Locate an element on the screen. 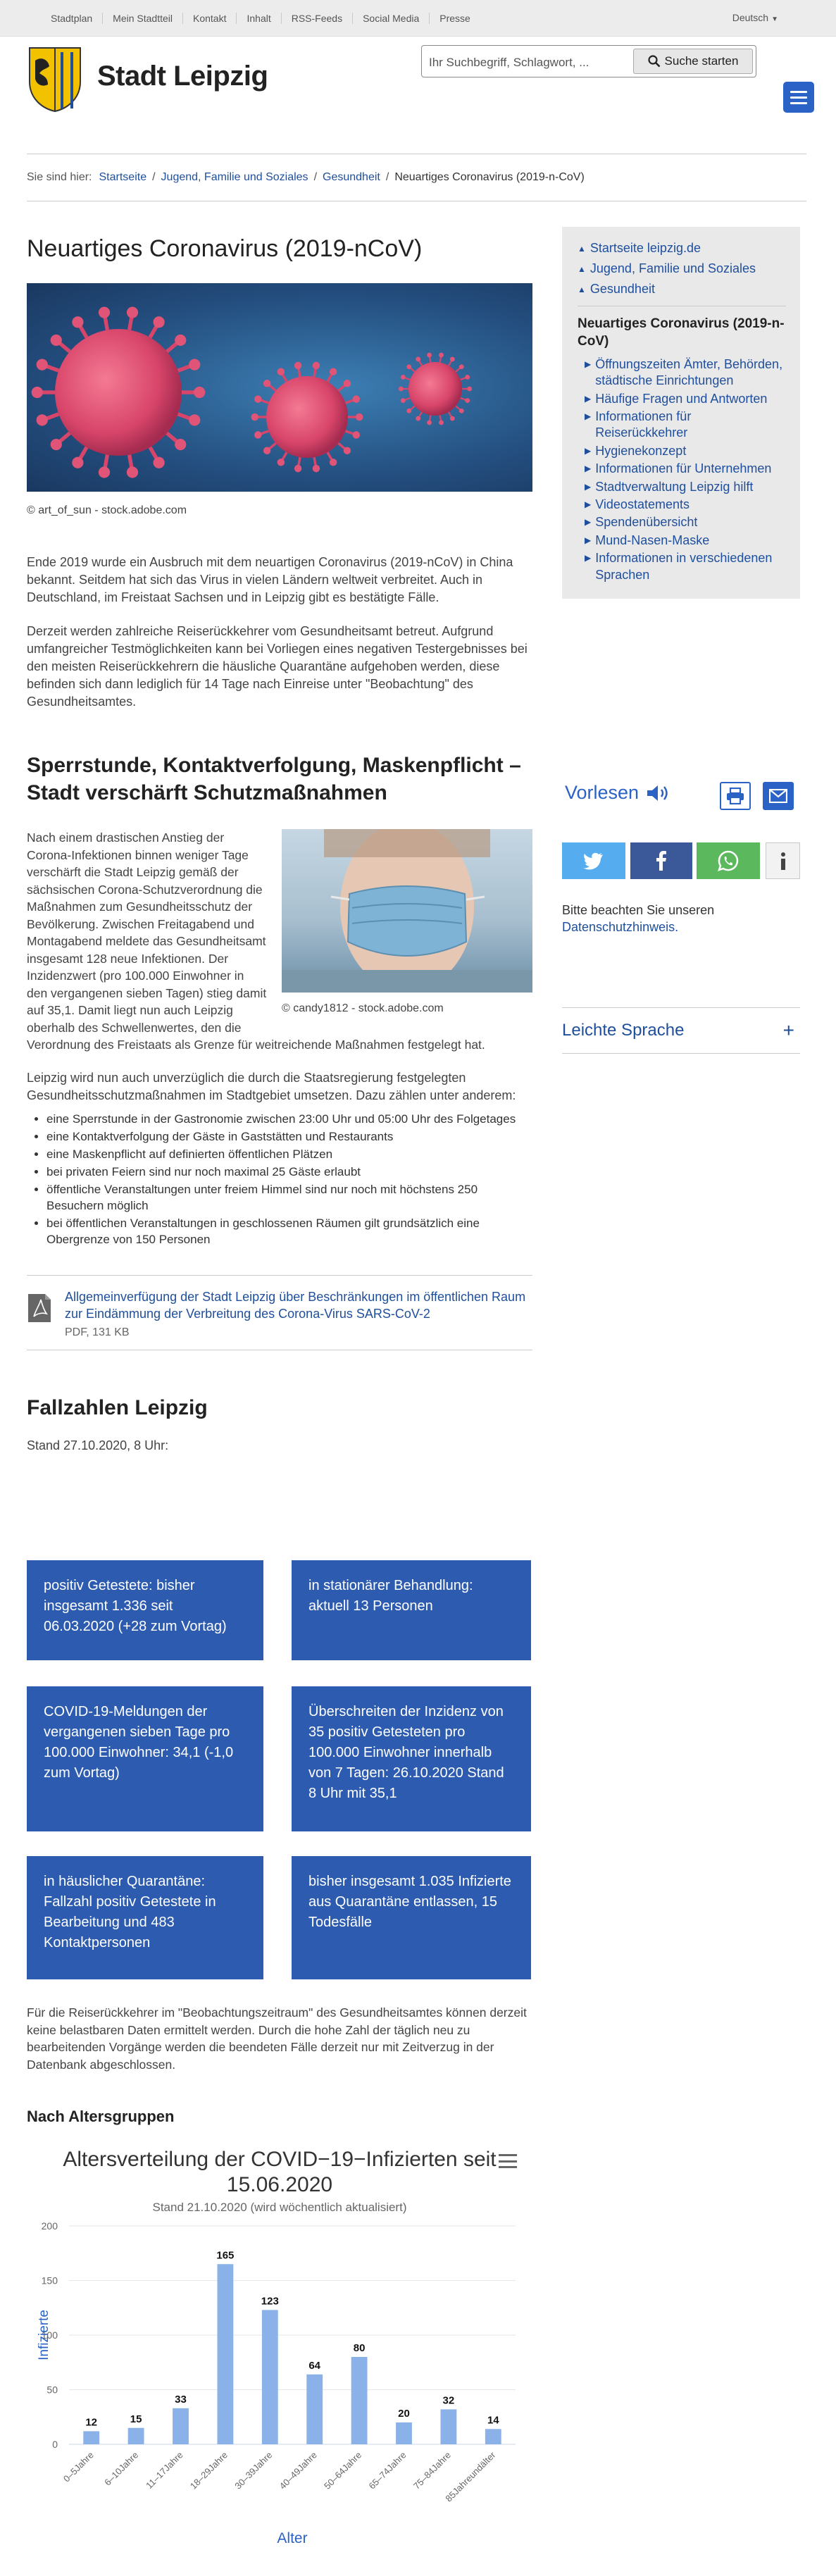  sidebar-sub-link-label: Informationen für Unternehmen is located at coordinates (683, 468).